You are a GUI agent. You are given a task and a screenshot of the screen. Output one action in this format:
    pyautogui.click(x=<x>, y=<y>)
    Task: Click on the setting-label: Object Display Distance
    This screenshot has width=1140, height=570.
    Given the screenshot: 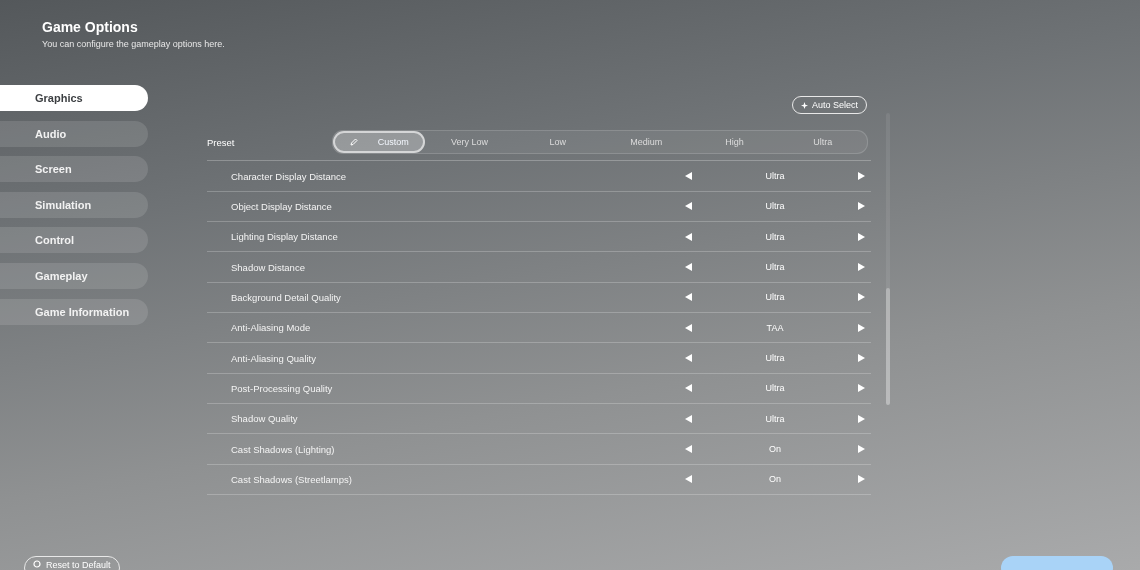 What is the action you would take?
    pyautogui.click(x=281, y=206)
    